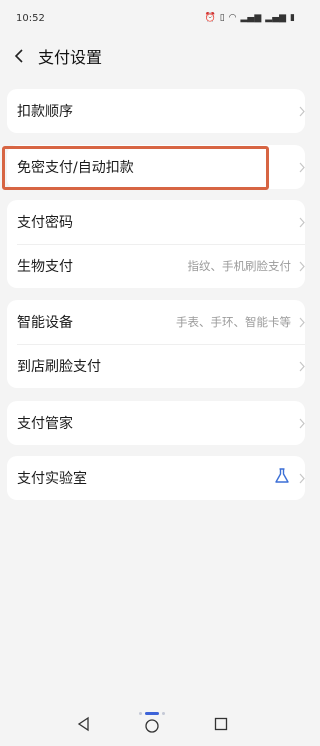 The height and width of the screenshot is (746, 320). What do you see at coordinates (156, 222) in the screenshot?
I see `settings-row-payment-password: 支付密码` at bounding box center [156, 222].